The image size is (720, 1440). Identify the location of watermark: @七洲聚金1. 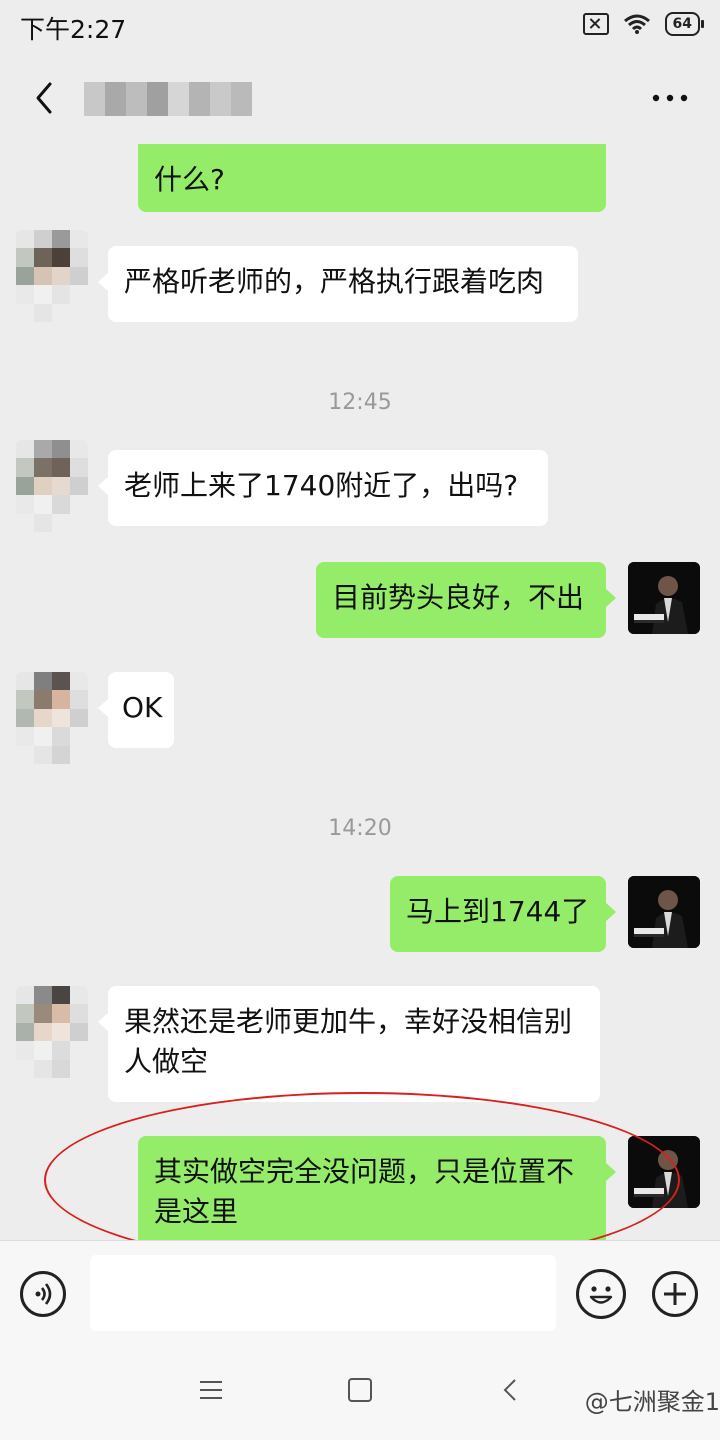
(652, 1402).